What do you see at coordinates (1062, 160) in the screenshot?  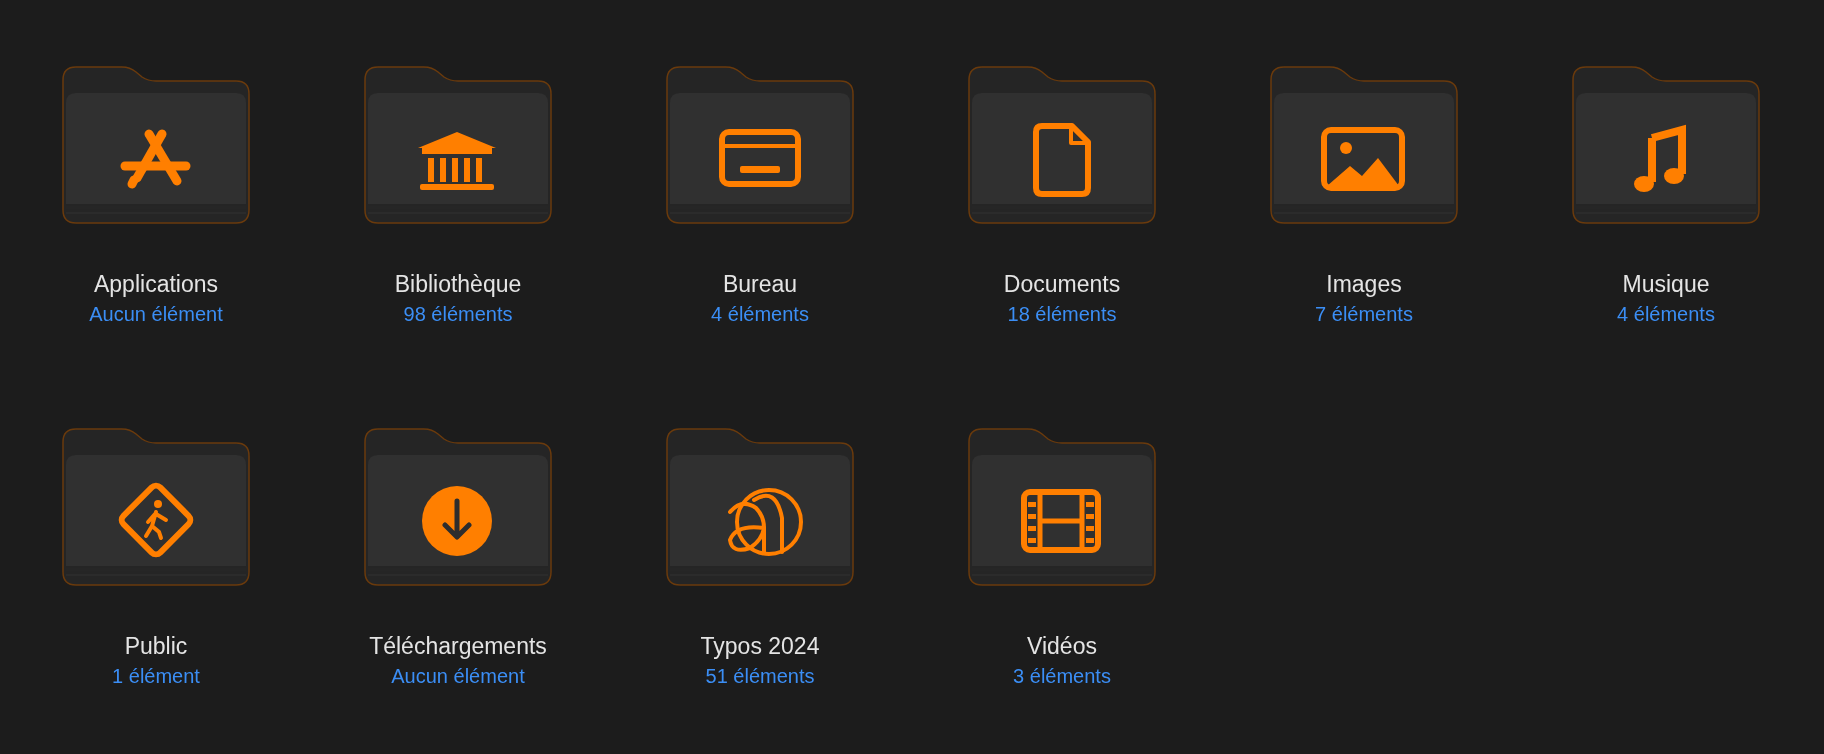 I see `document-icon` at bounding box center [1062, 160].